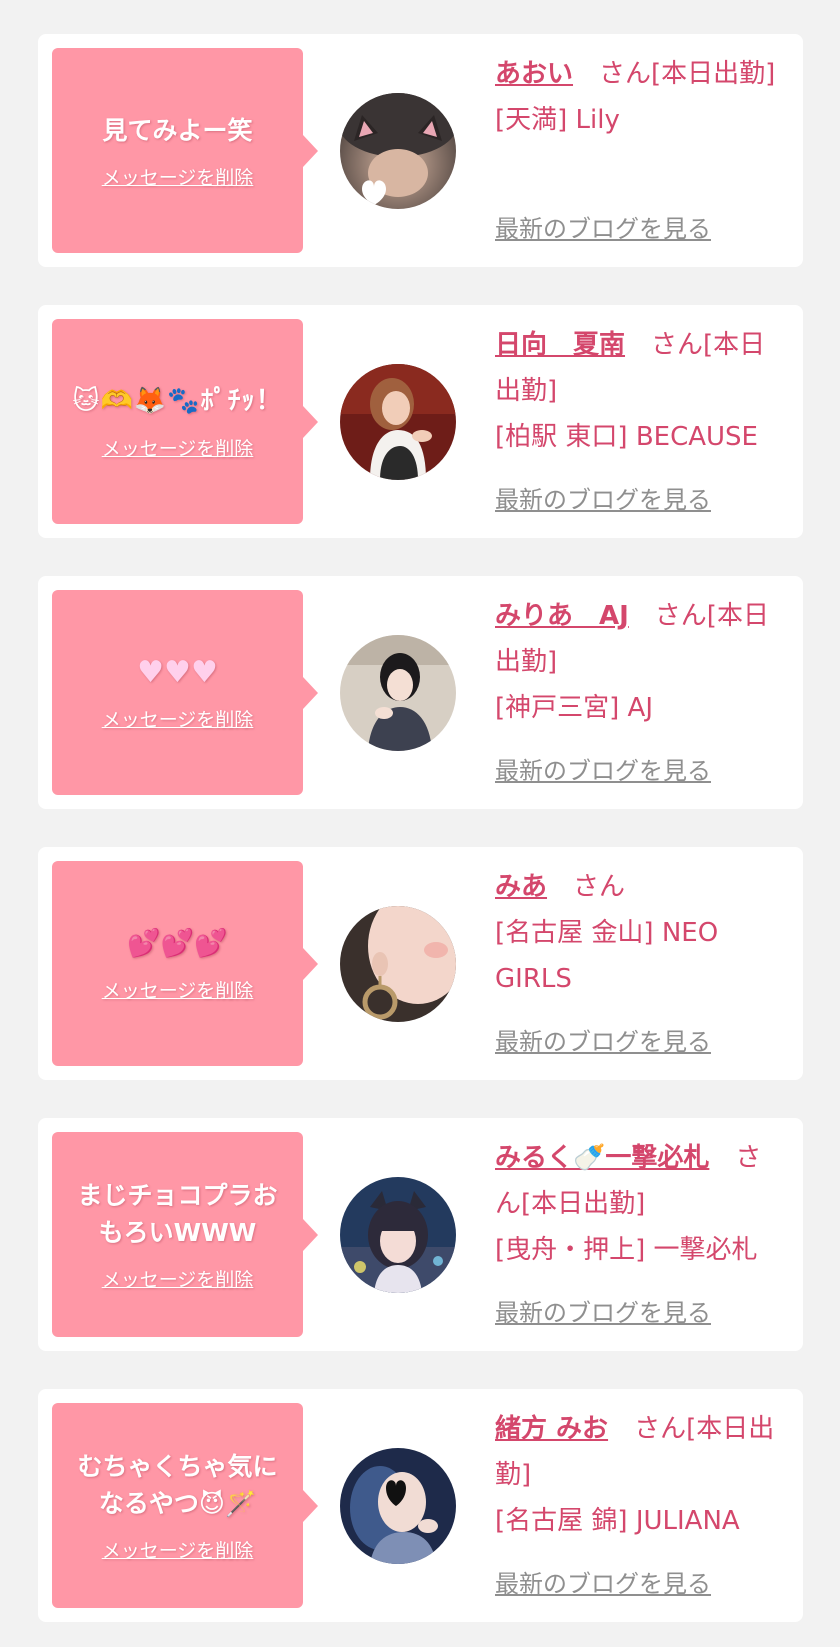 The image size is (840, 1647). Describe the element at coordinates (177, 400) in the screenshot. I see `message-text: 🐱🫶🦊🐾ﾎﾟﾁｯ！` at that location.